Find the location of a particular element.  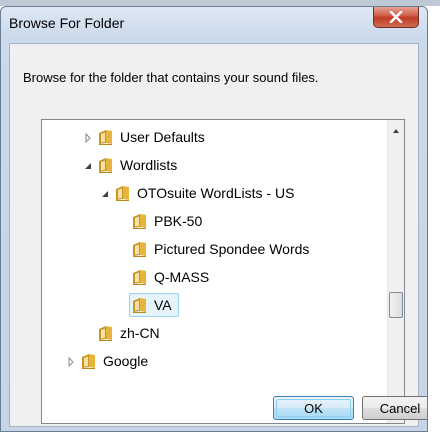

tree-item-label: Pictured Spondee Words is located at coordinates (232, 249).